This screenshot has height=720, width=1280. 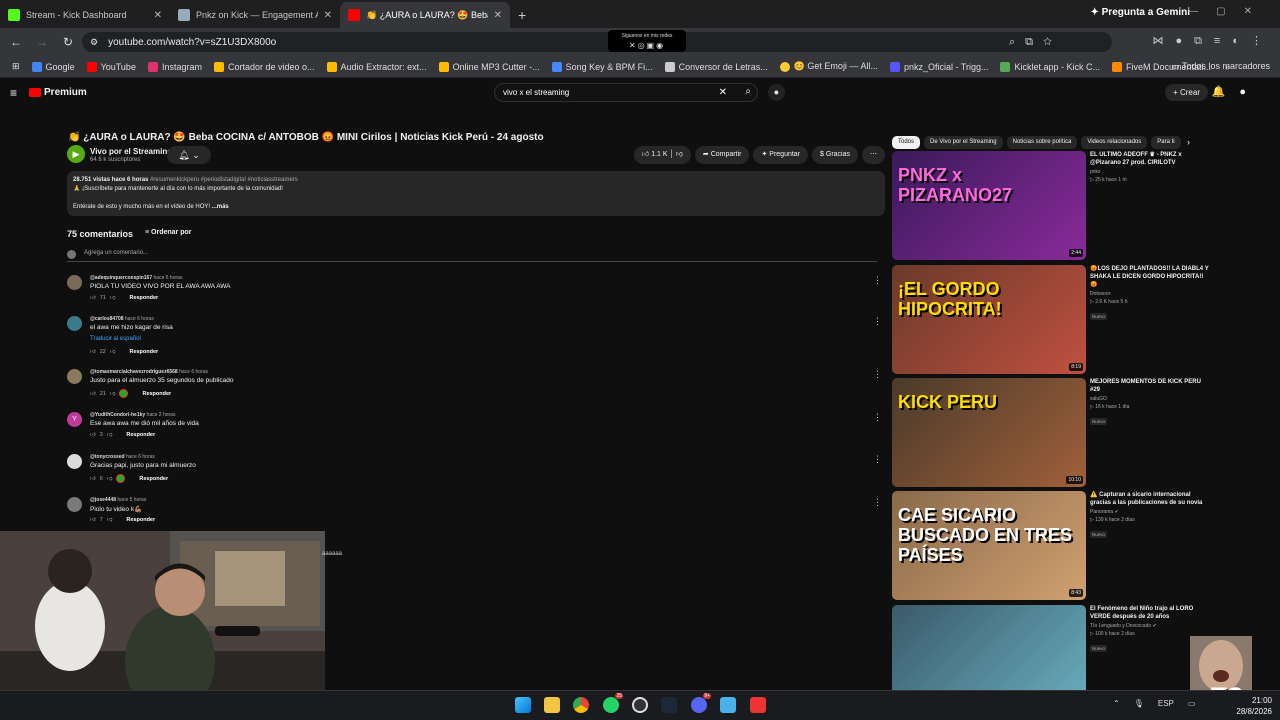 I want to click on tab-youtube-video: 👏 ¿AURA o LAURA? 🤩 Beba ✕, so click(x=425, y=15).